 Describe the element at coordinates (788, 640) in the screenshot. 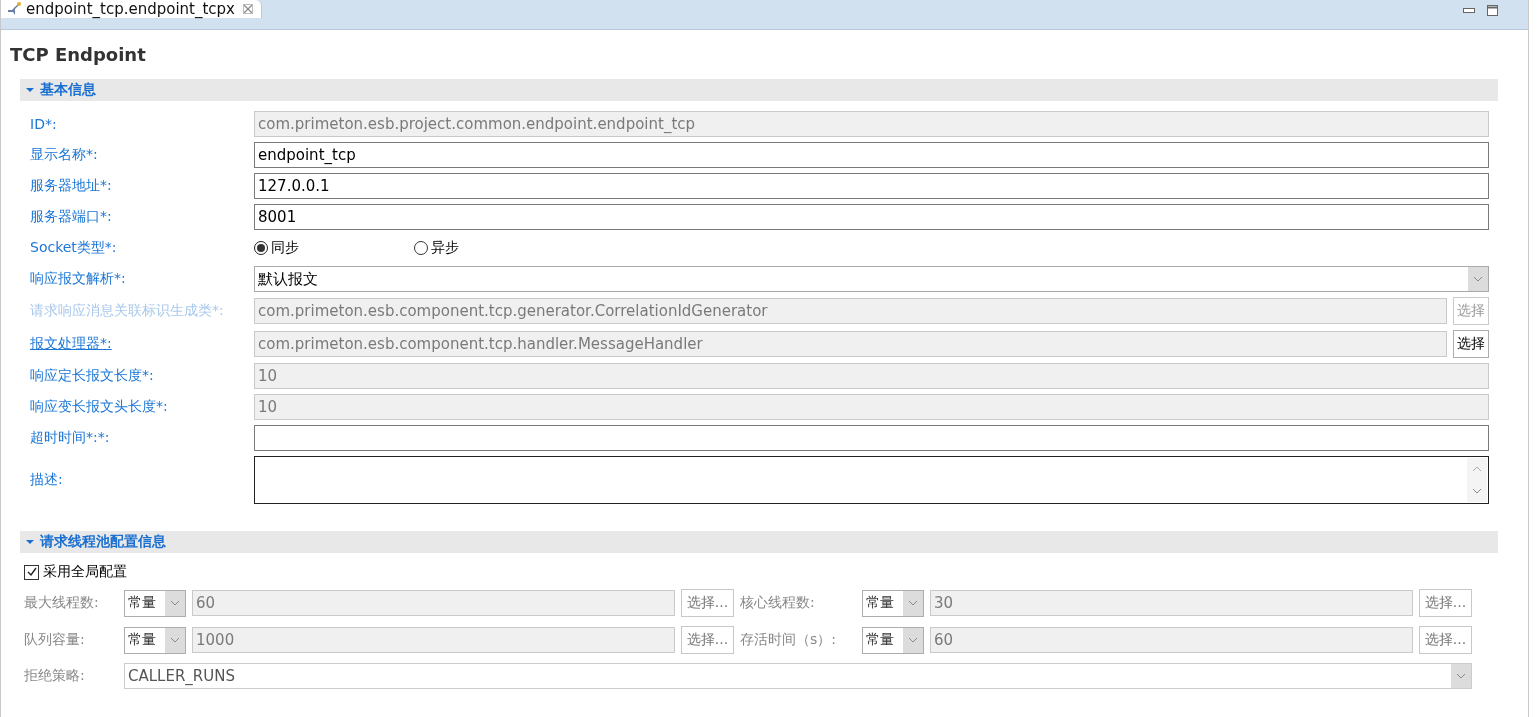

I see `field-label: 存活时间（s）:` at that location.